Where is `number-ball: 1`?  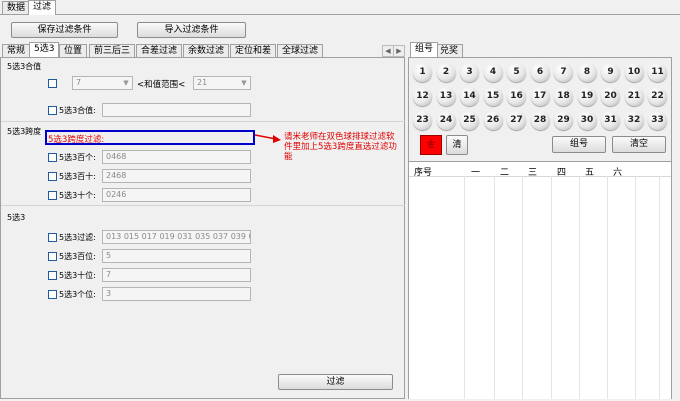
number-ball: 1 is located at coordinates (422, 72).